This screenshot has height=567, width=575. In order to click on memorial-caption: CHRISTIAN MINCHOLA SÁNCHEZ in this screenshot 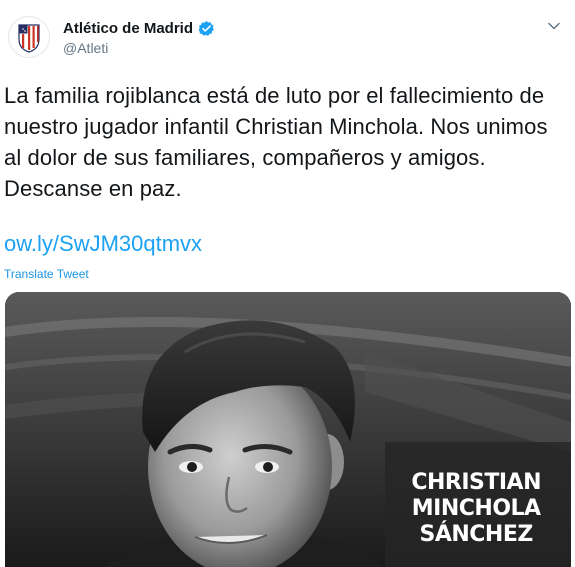, I will do `click(476, 509)`.